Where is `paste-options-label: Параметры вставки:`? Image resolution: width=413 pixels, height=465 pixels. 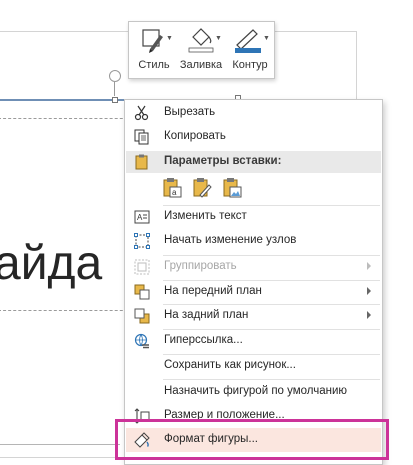
paste-options-label: Параметры вставки: is located at coordinates (223, 161).